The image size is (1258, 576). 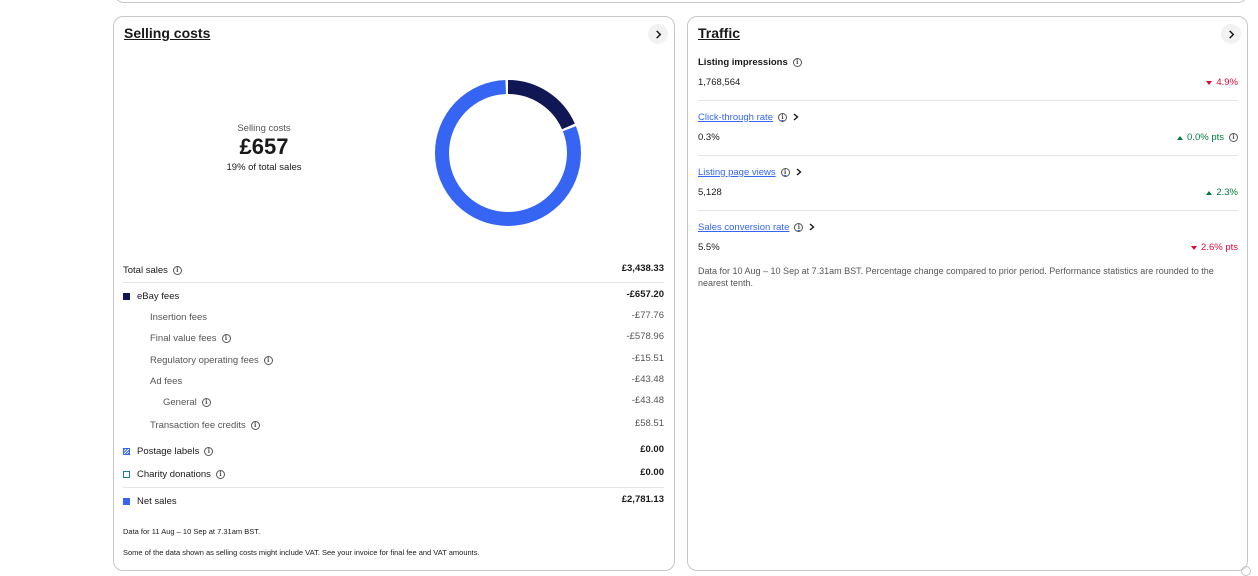 I want to click on regulatory-fees-label: Regulatory operating fees, so click(x=204, y=360).